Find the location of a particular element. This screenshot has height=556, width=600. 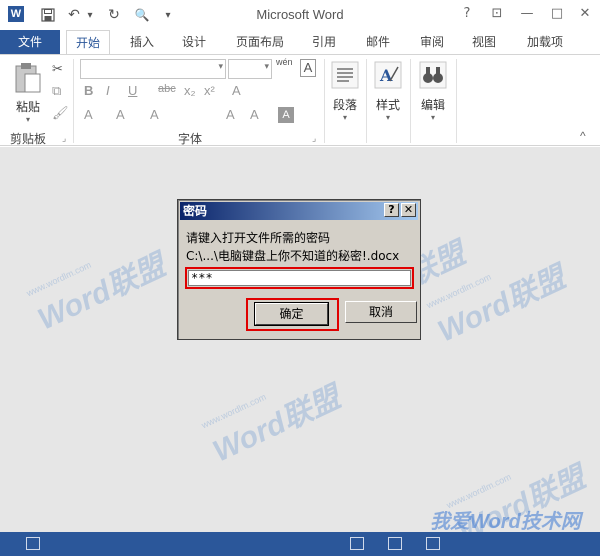

grow-font-button: A is located at coordinates (230, 114).